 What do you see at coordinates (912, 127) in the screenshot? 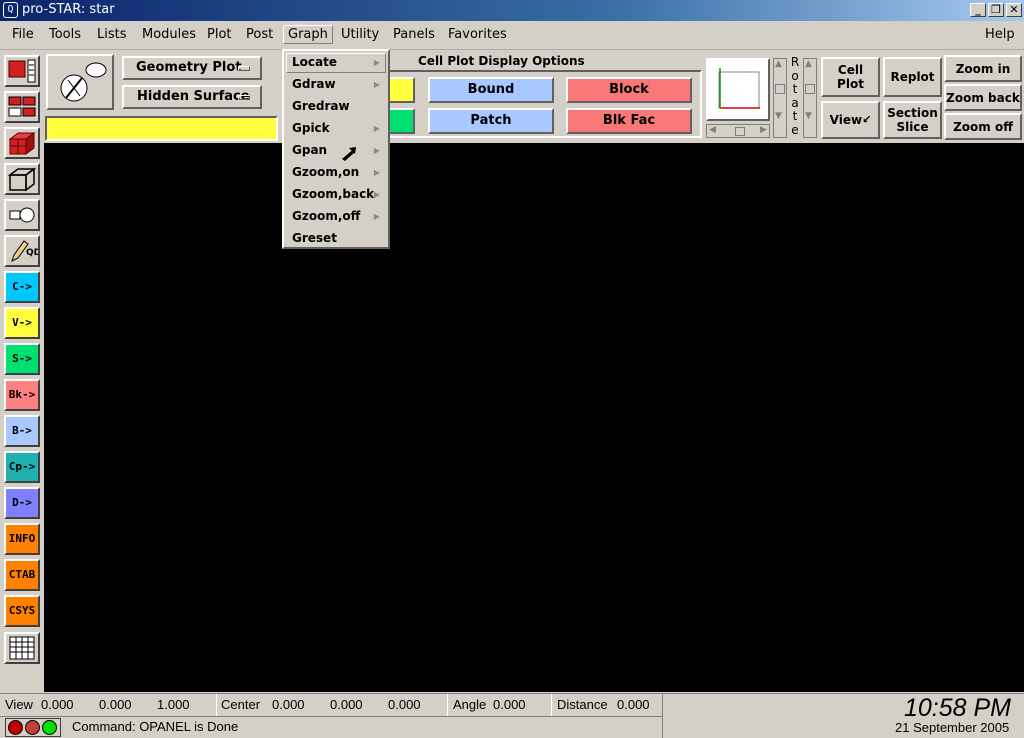
I see `section-slice-label: Slice` at bounding box center [912, 127].